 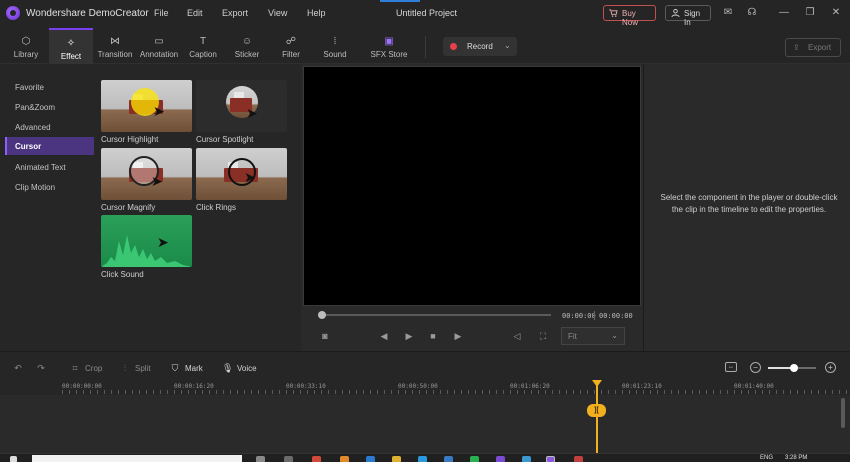 What do you see at coordinates (115, 41) in the screenshot?
I see `transition-icon: ⋈` at bounding box center [115, 41].